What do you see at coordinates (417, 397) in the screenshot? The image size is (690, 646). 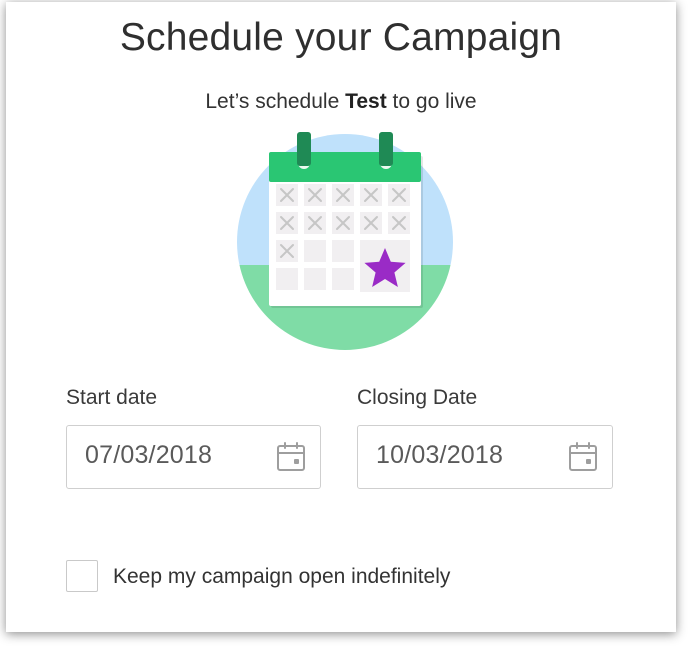 I see `closing-date-label: Closing Date` at bounding box center [417, 397].